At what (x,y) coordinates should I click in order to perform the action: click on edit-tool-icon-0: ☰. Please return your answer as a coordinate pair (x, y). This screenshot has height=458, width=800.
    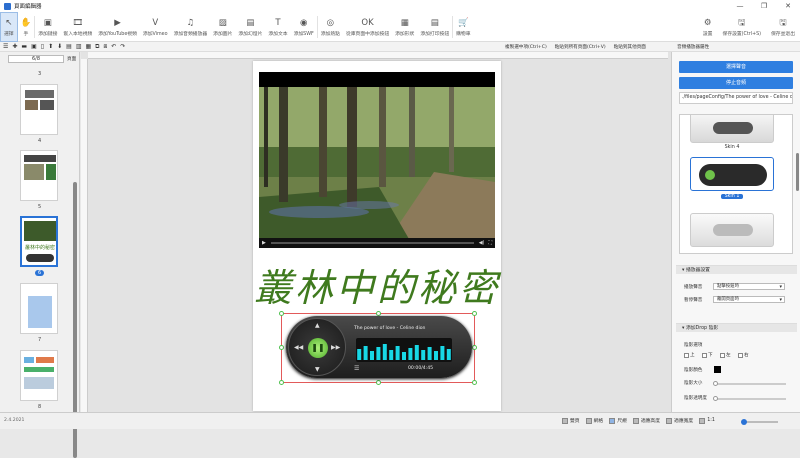
    Looking at the image, I should click on (5, 47).